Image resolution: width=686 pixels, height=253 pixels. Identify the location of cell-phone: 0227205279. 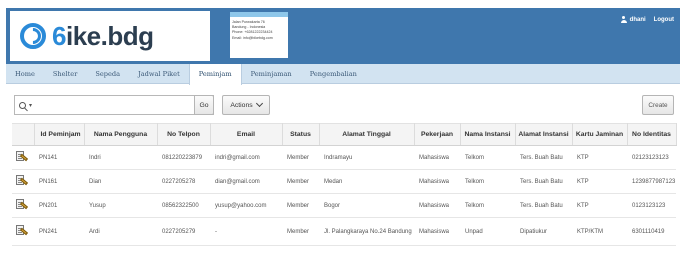
(183, 231).